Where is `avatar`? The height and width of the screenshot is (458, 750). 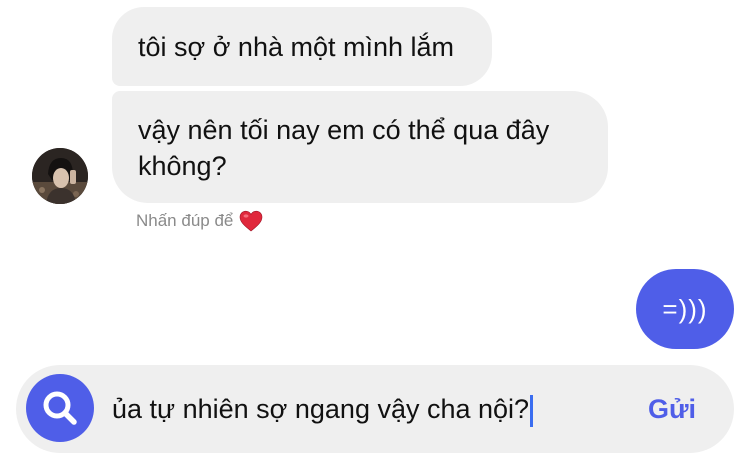 avatar is located at coordinates (60, 176).